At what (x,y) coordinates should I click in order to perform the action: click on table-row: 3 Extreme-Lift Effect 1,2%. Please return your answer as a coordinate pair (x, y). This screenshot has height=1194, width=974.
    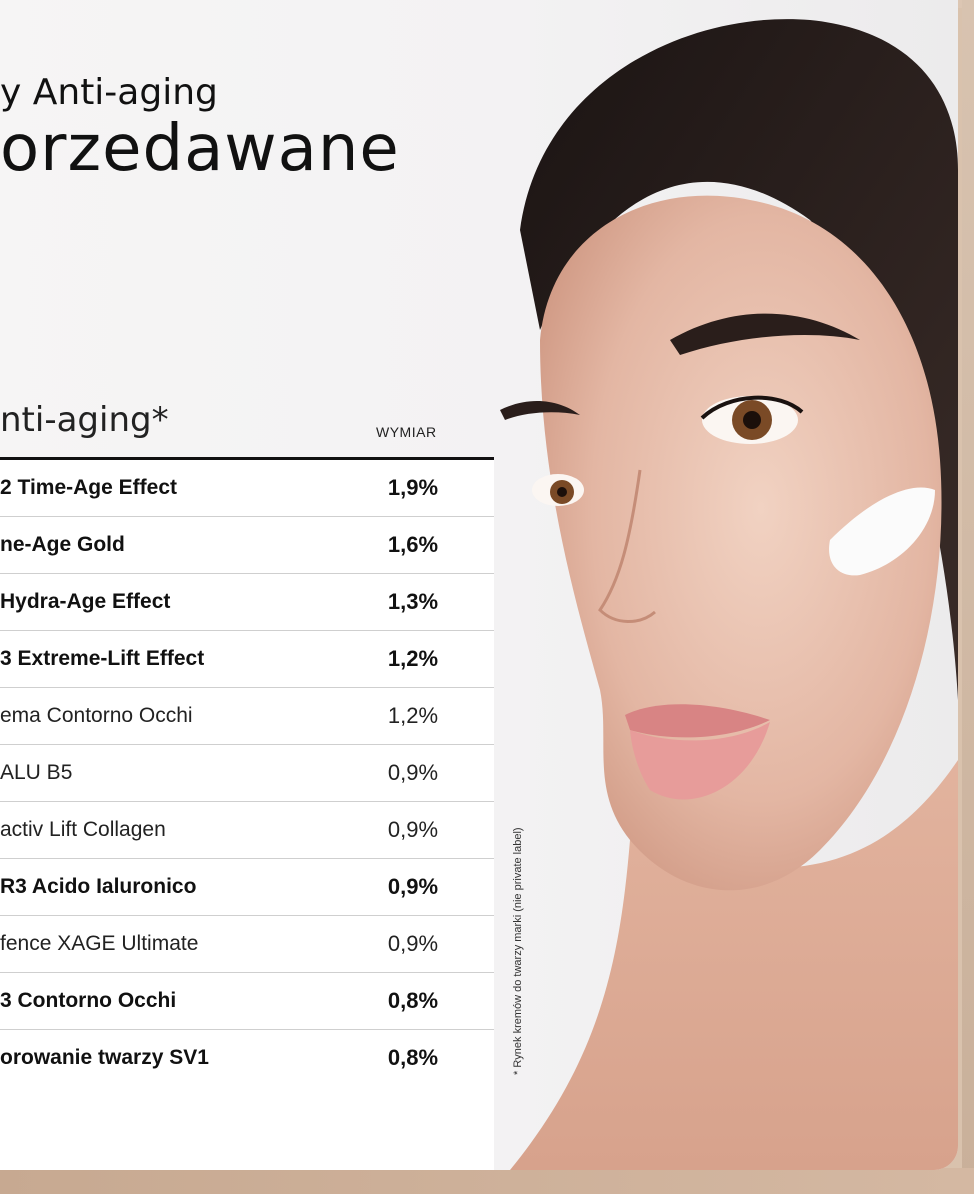
    Looking at the image, I should click on (247, 659).